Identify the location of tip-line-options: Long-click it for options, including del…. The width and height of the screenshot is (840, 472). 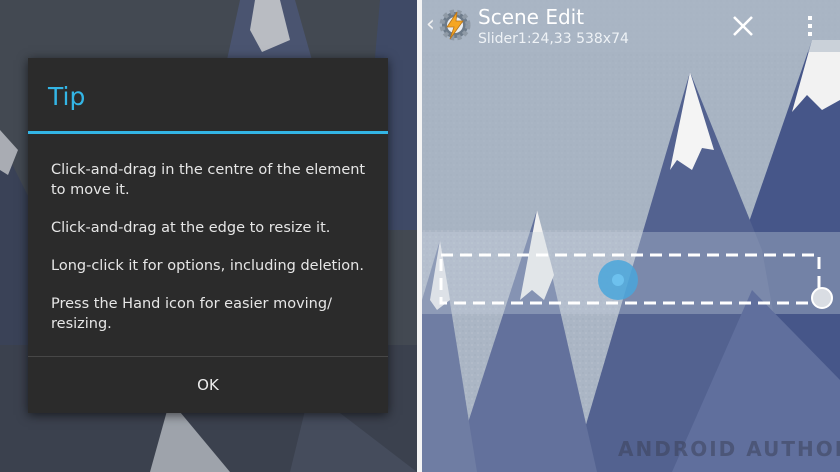
(207, 266).